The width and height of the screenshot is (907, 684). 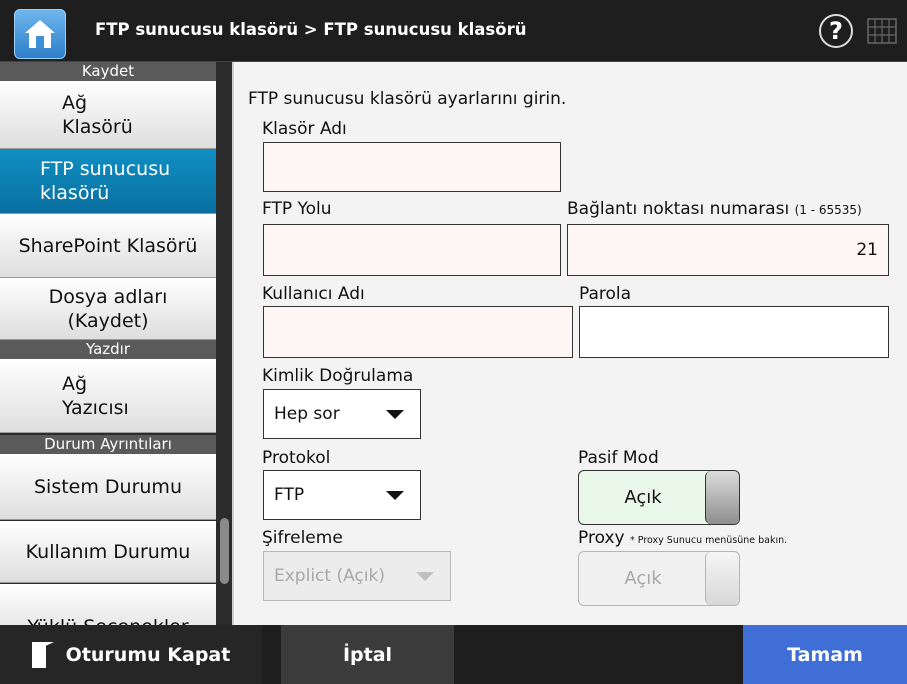 What do you see at coordinates (108, 349) in the screenshot?
I see `sidebar-section-yazdir: Yazdır` at bounding box center [108, 349].